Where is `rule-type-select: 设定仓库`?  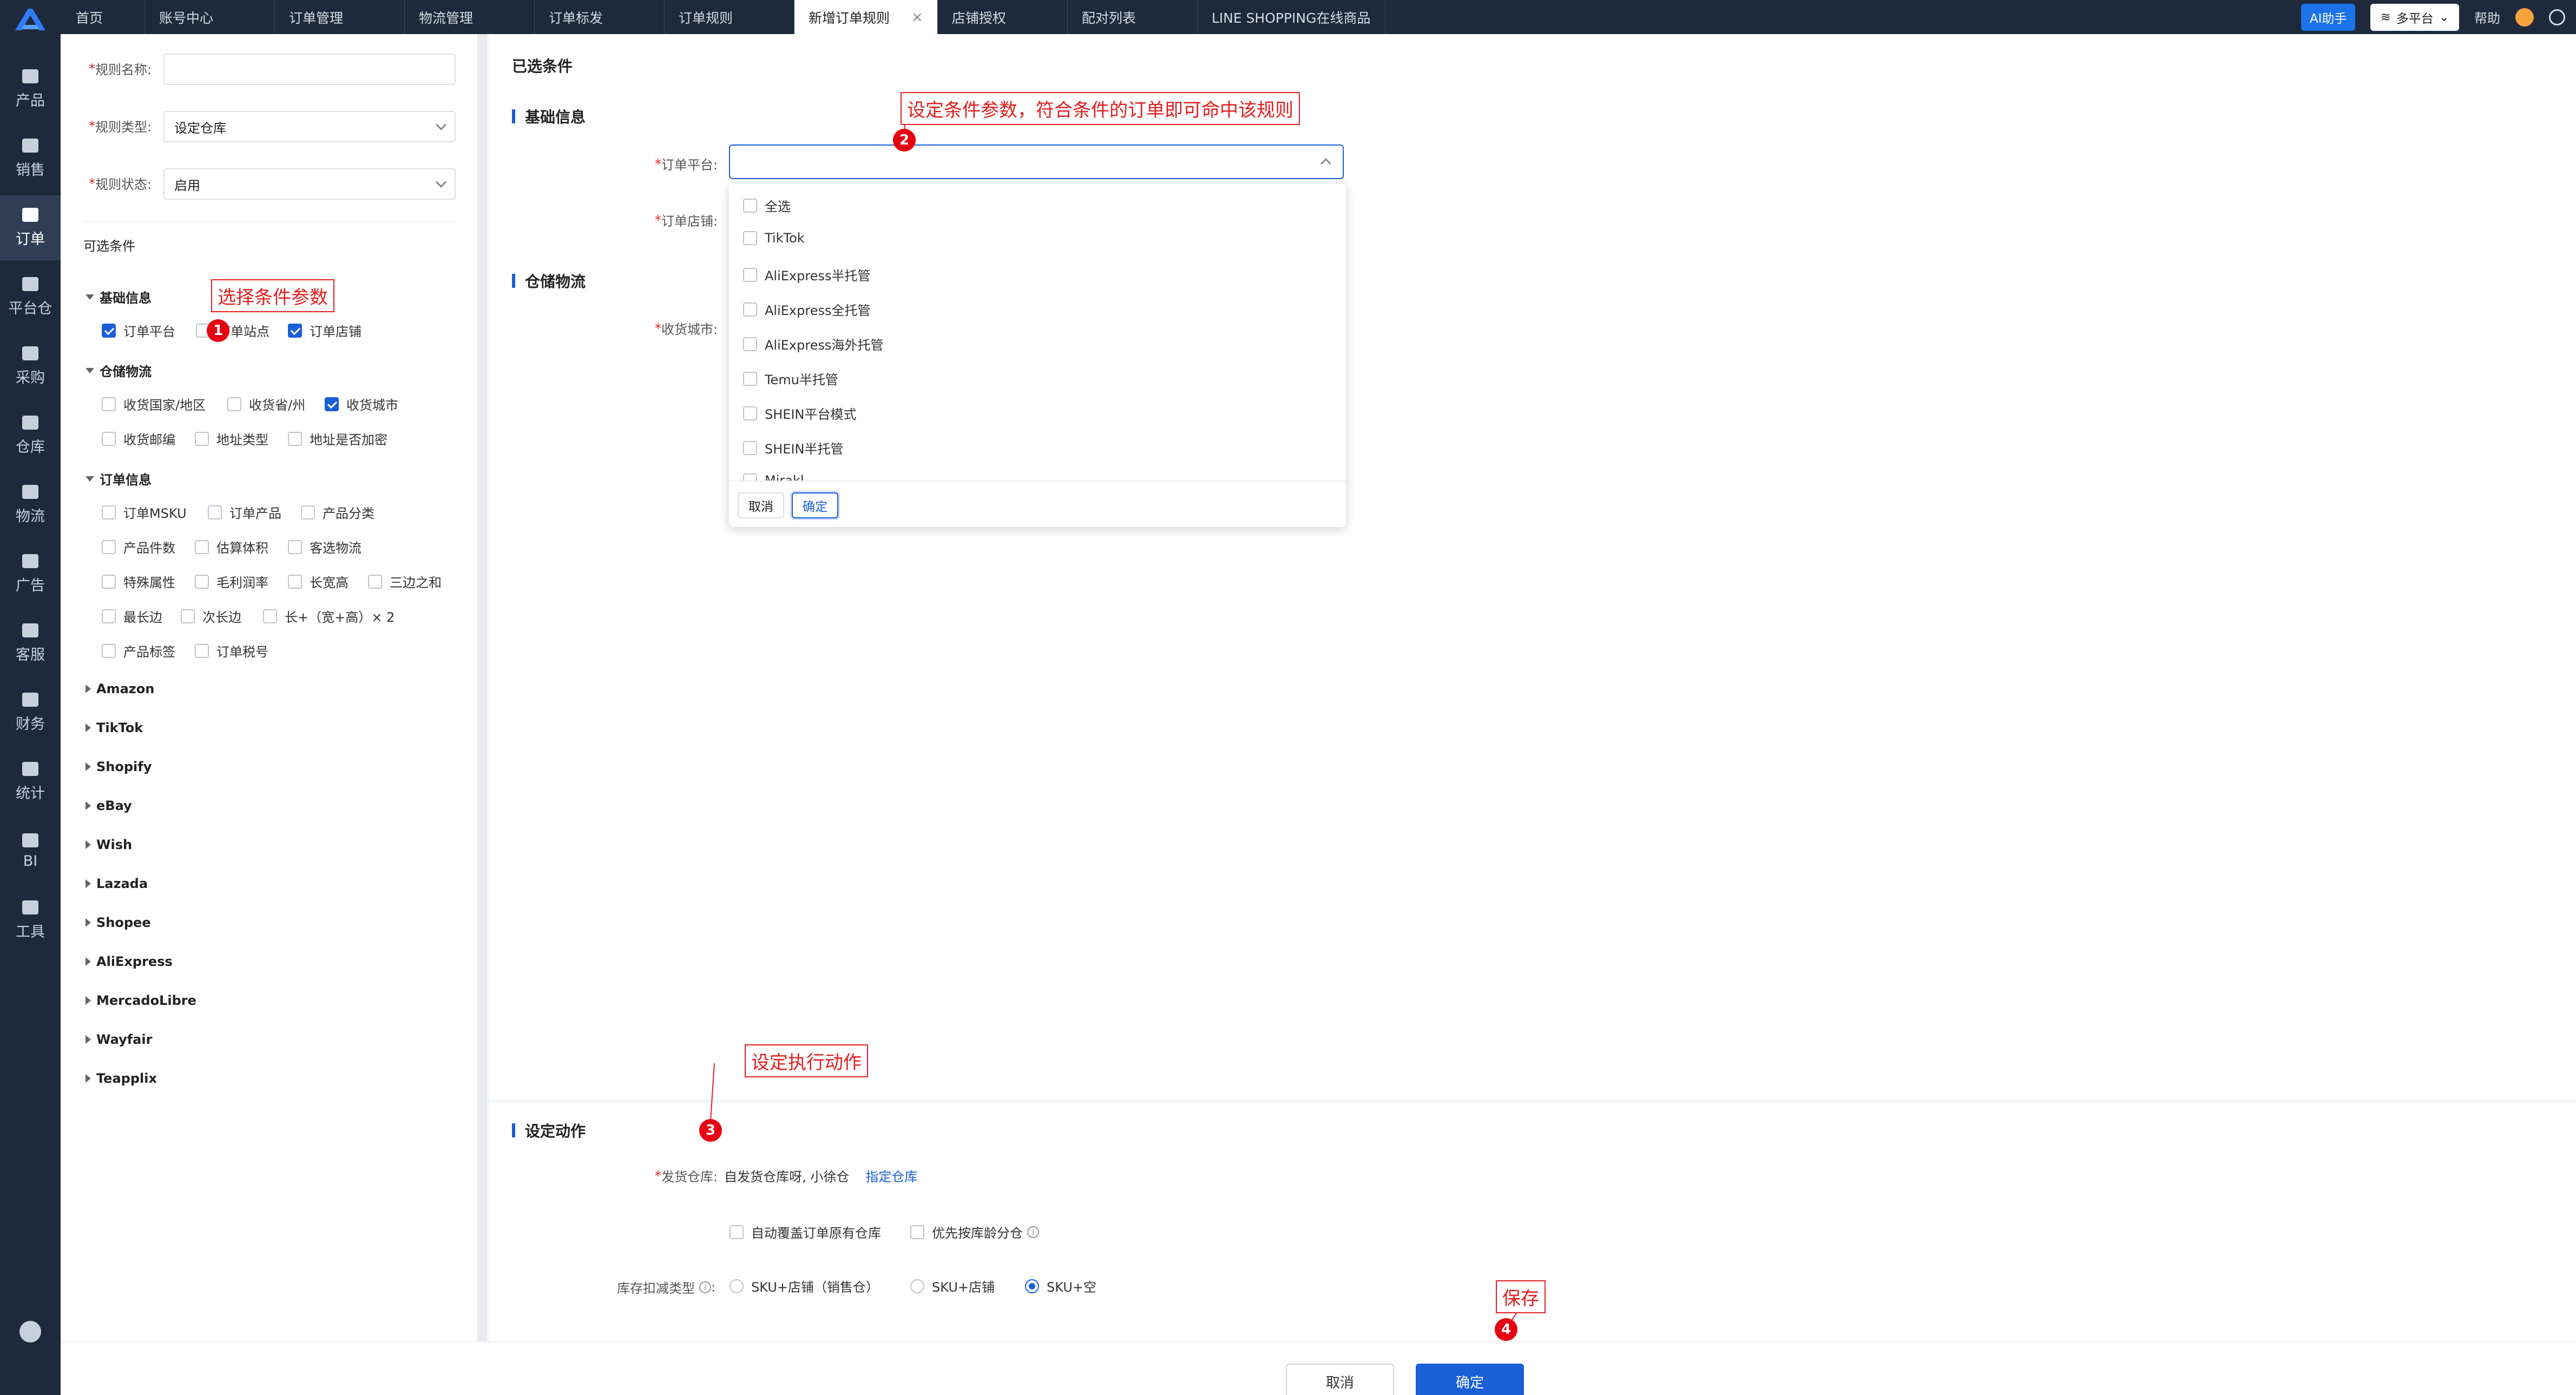
rule-type-select: 设定仓库 is located at coordinates (309, 126).